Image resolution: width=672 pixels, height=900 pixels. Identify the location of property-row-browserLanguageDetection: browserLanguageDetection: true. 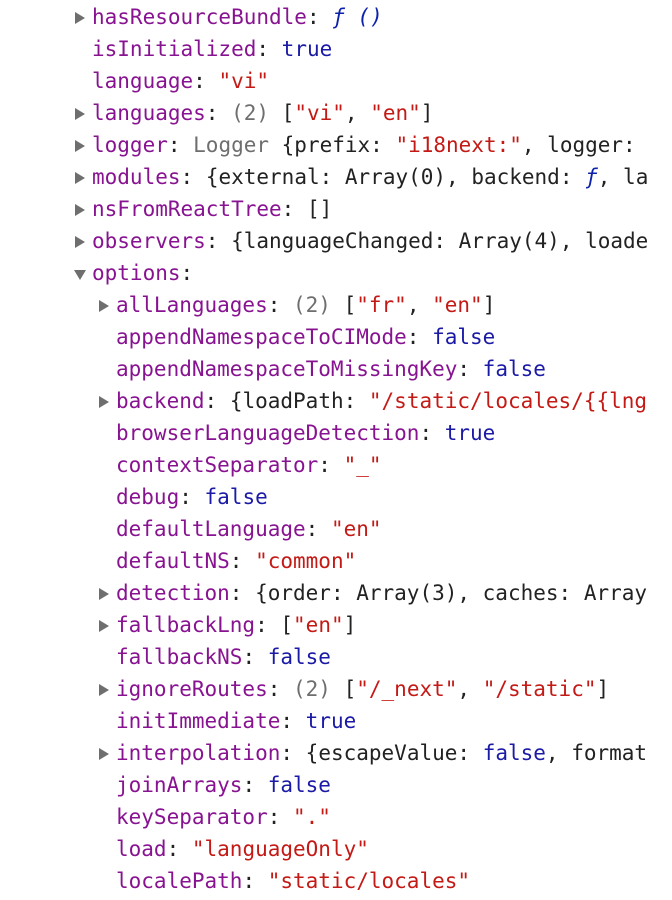
(336, 433).